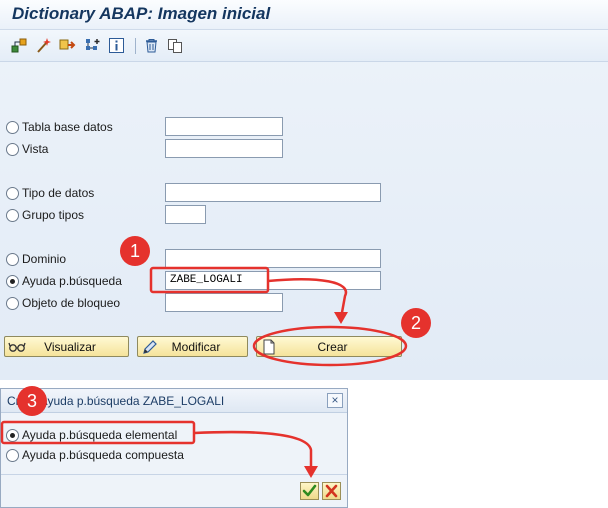 The width and height of the screenshot is (608, 508). I want to click on where-used-icon, so click(92, 45).